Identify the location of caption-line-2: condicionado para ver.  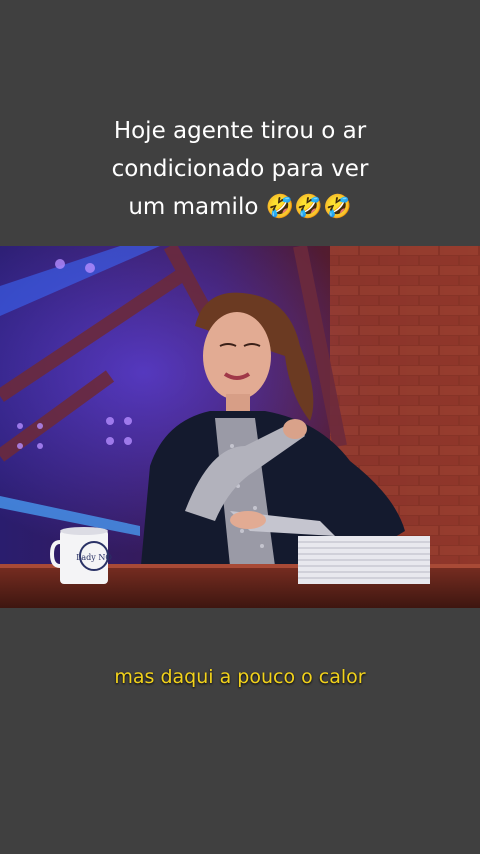
(240, 169).